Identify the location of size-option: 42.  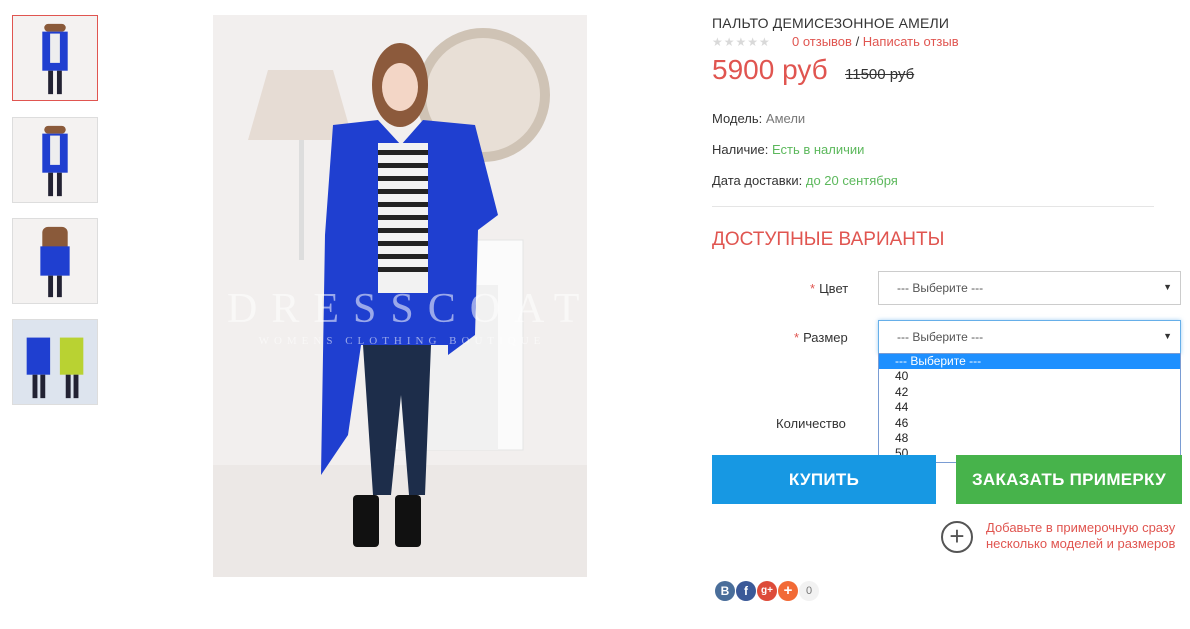
(1029, 392).